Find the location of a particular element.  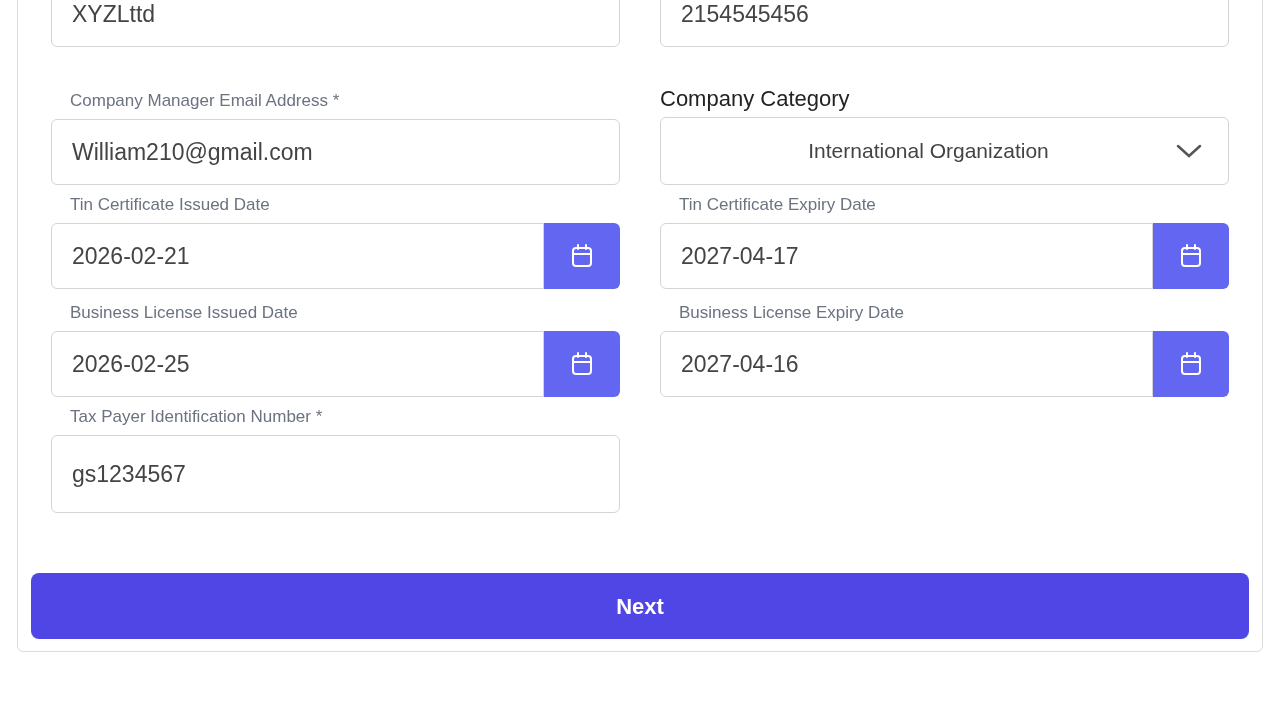

field-label: Business License Expiry Date is located at coordinates (792, 313).